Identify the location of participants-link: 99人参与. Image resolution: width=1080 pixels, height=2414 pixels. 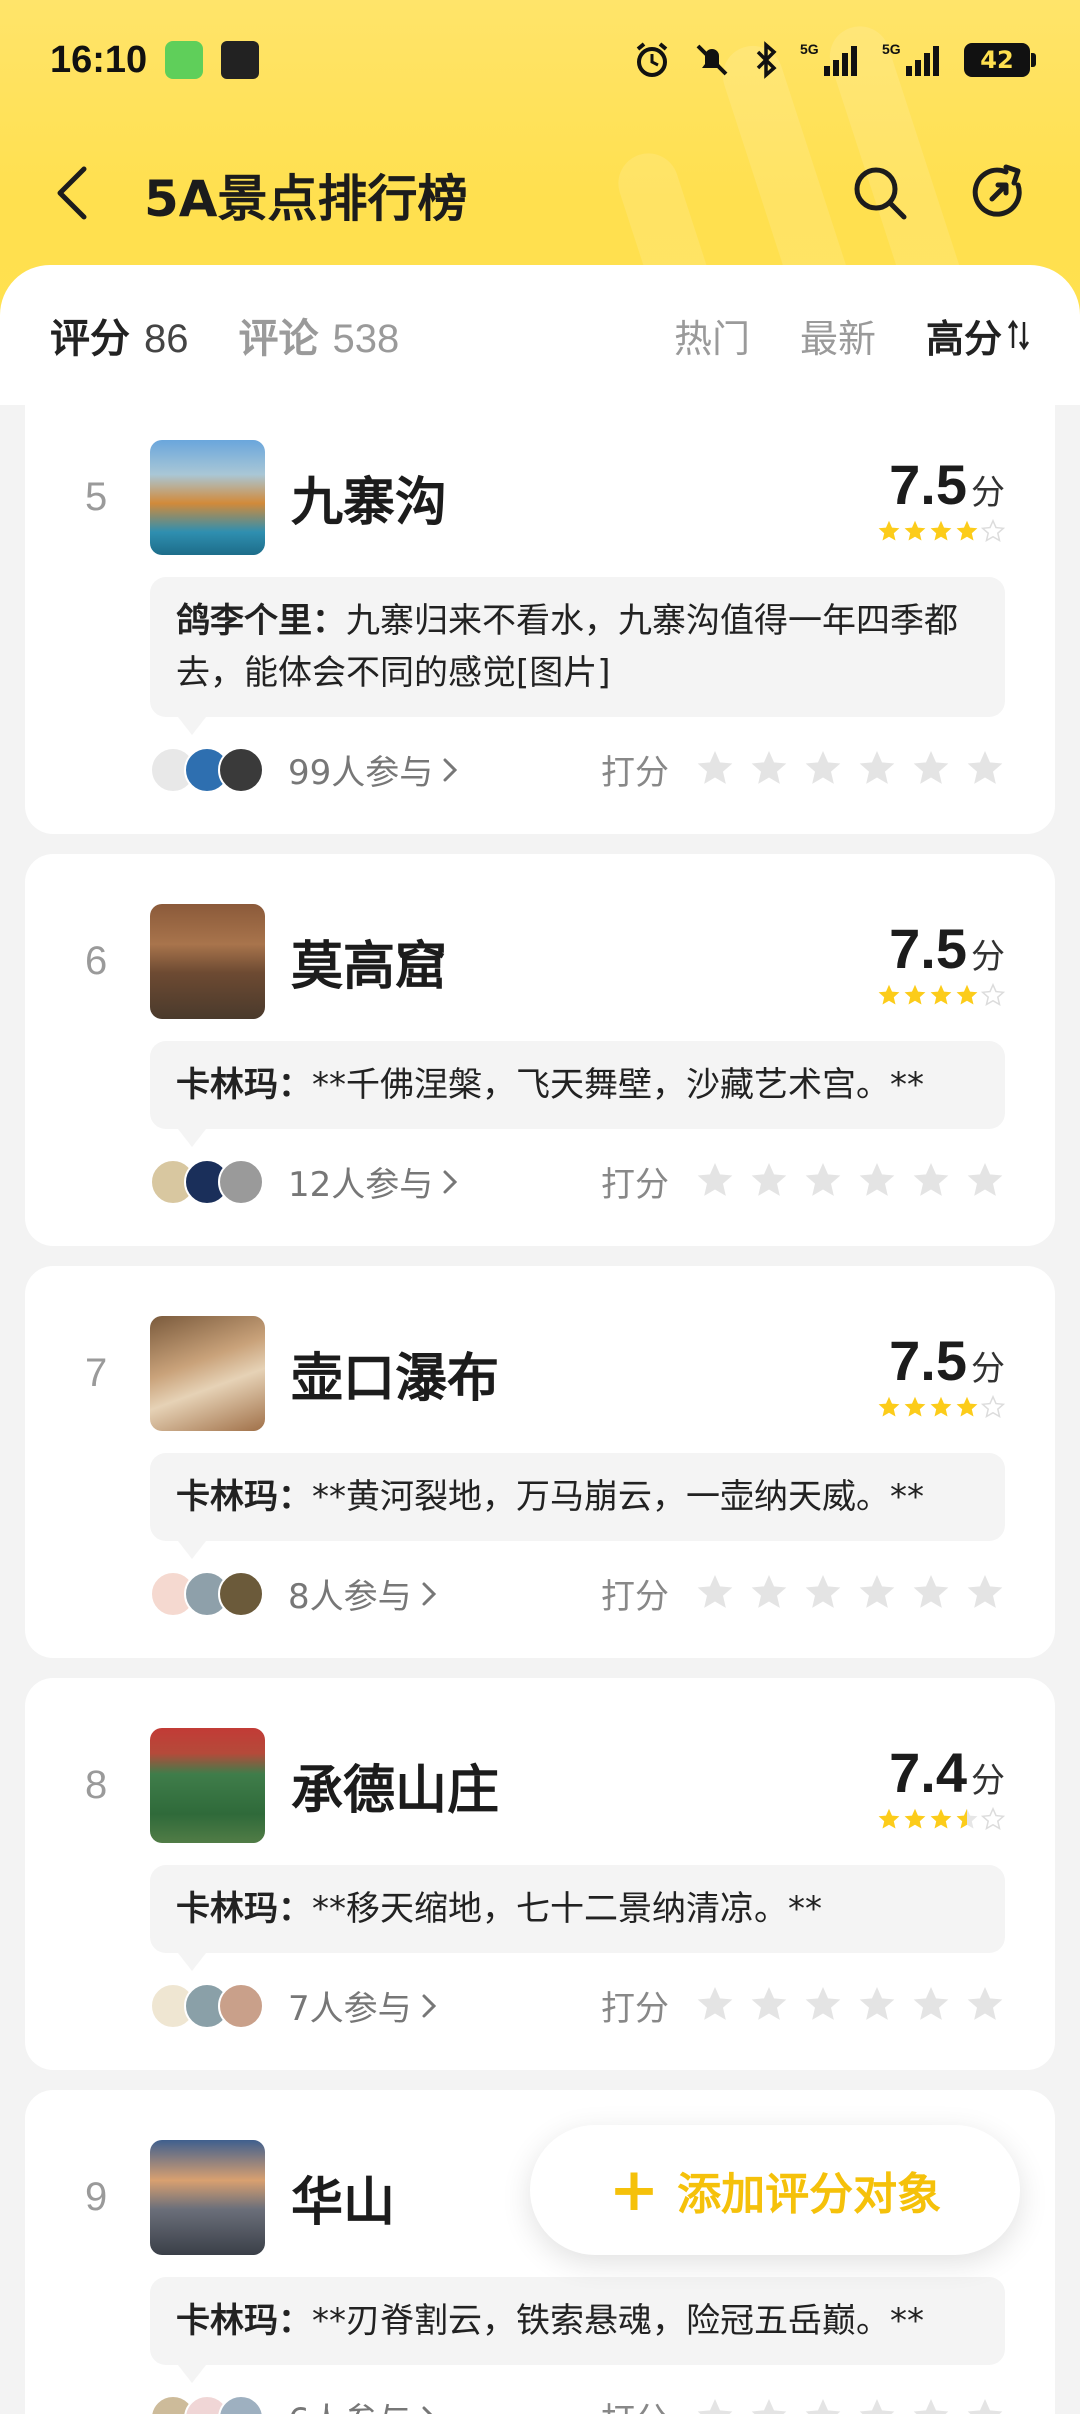
(373, 769).